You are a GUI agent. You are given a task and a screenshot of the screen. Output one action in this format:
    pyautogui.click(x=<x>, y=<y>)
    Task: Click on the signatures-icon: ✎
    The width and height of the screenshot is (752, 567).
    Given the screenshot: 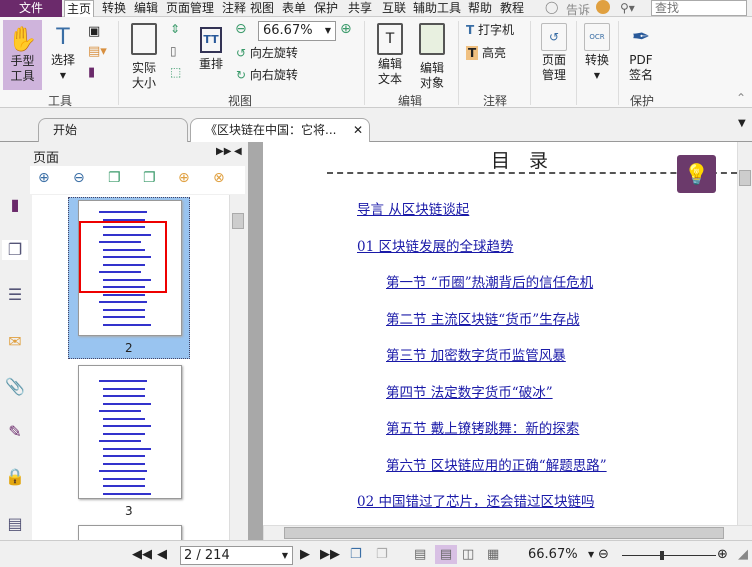 What is the action you would take?
    pyautogui.click(x=15, y=432)
    